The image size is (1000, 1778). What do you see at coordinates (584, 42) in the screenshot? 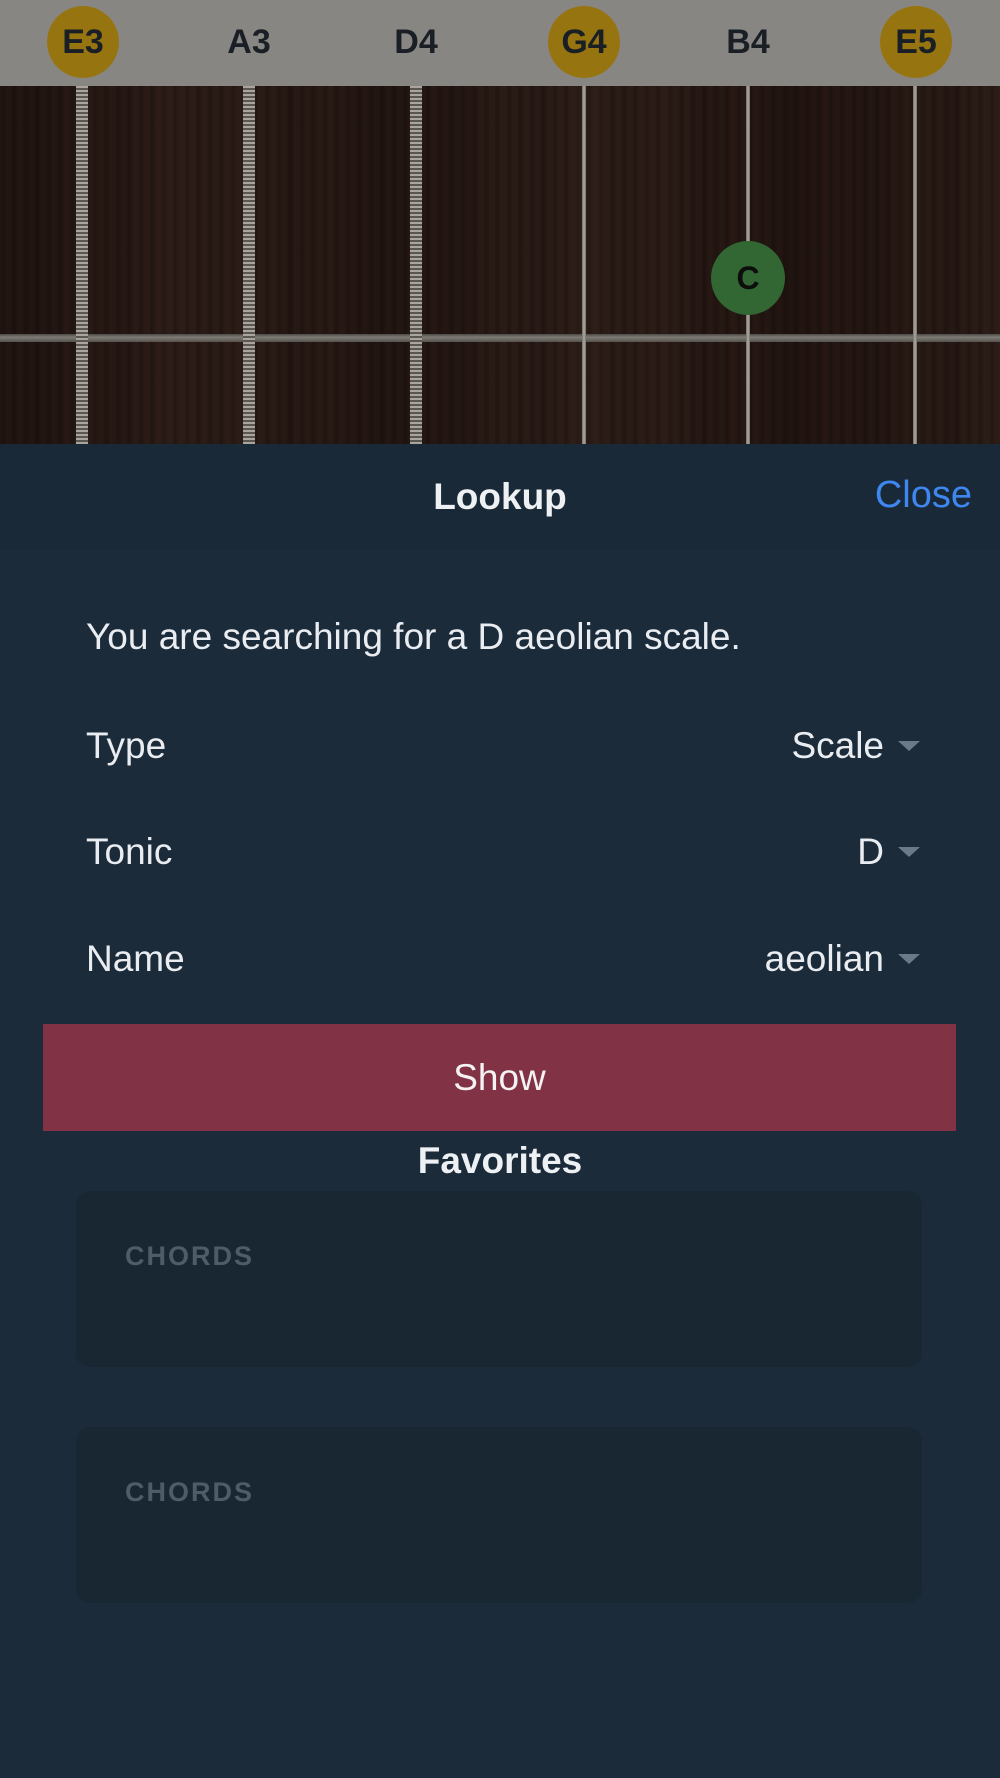
I see `string-label-g4: G4` at bounding box center [584, 42].